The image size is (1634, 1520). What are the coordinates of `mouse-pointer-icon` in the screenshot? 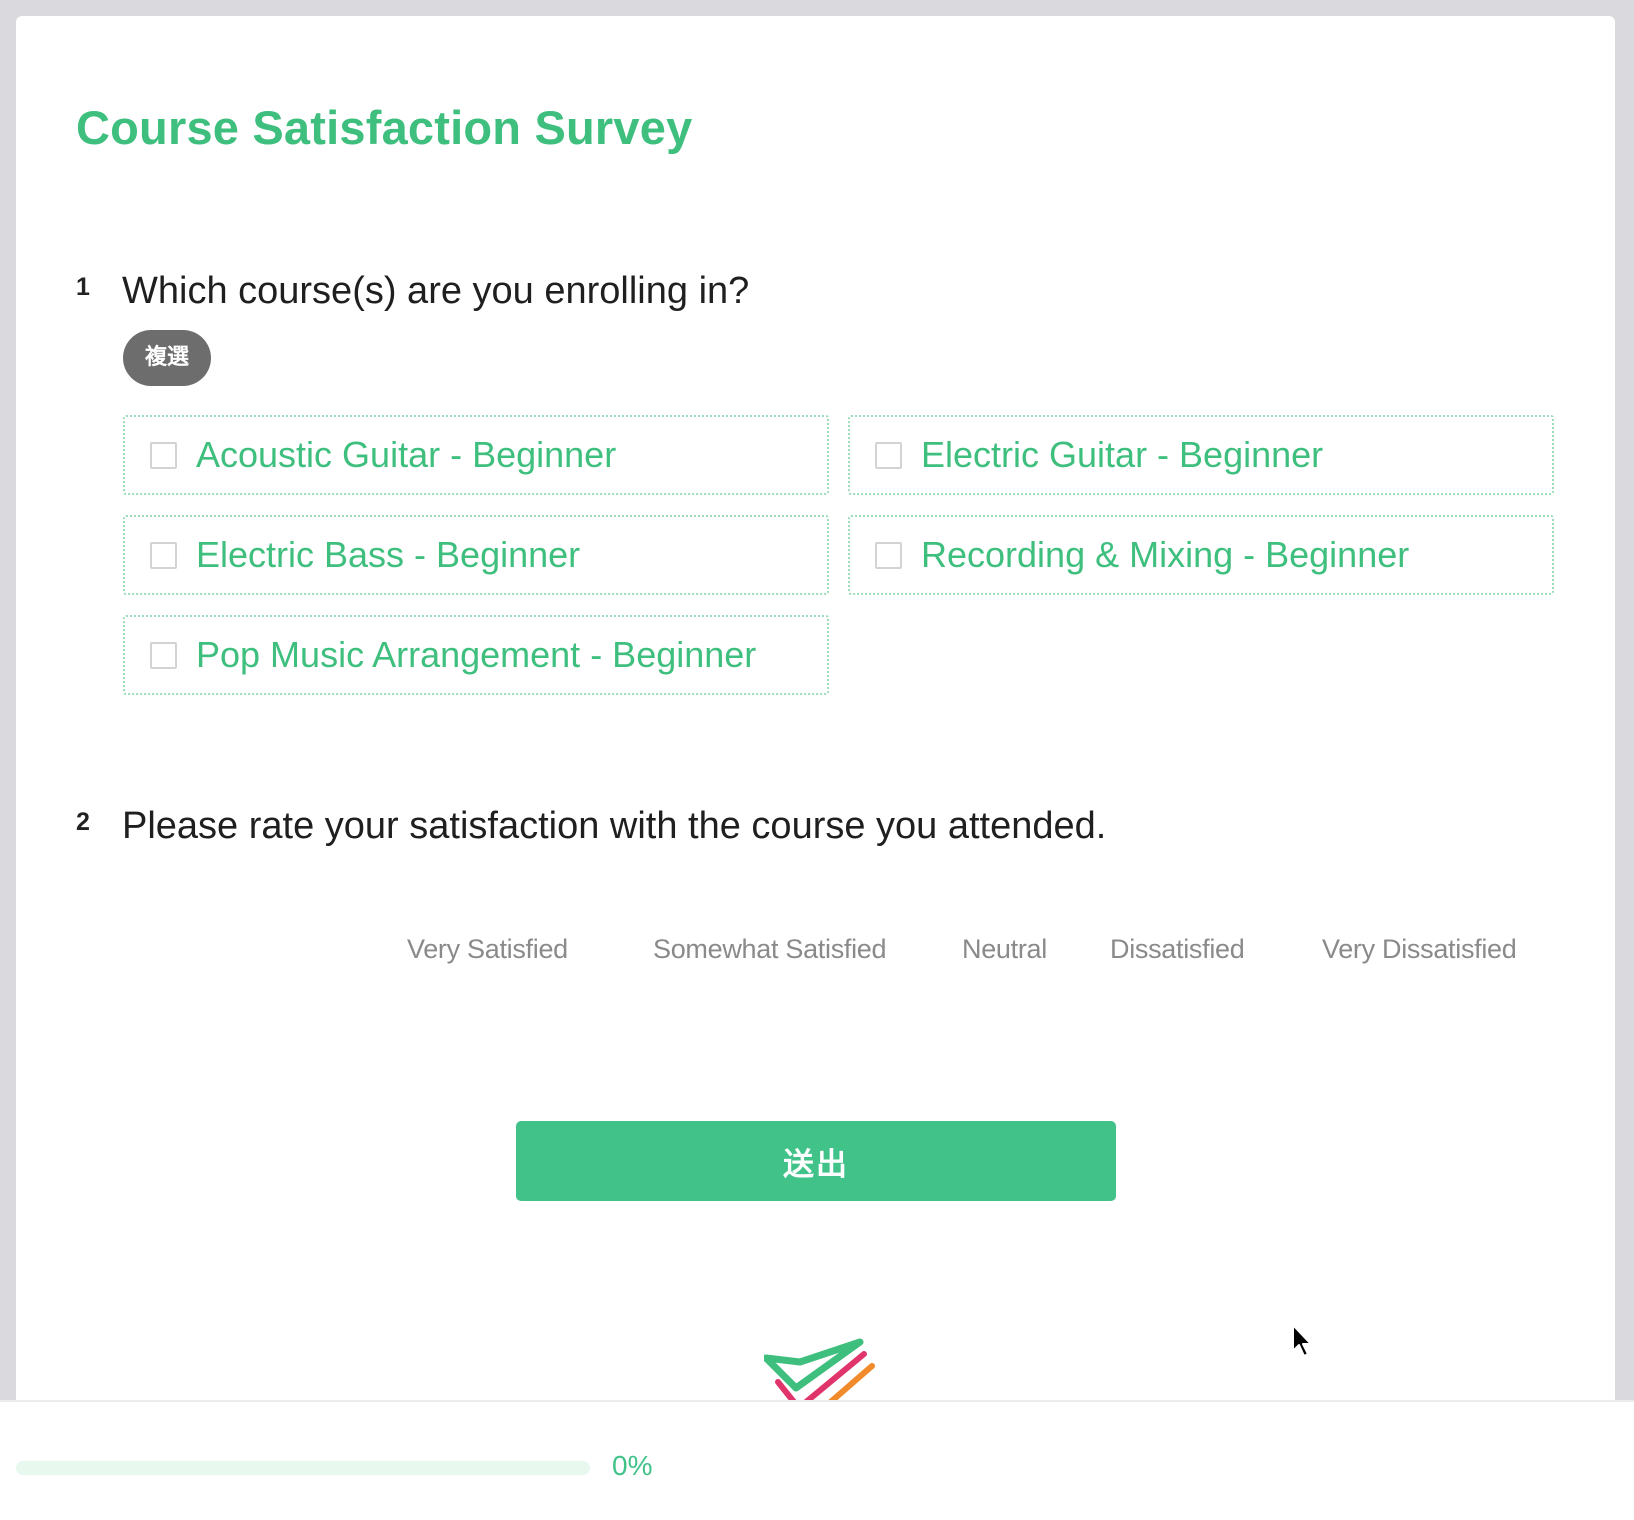 It's located at (1303, 1343).